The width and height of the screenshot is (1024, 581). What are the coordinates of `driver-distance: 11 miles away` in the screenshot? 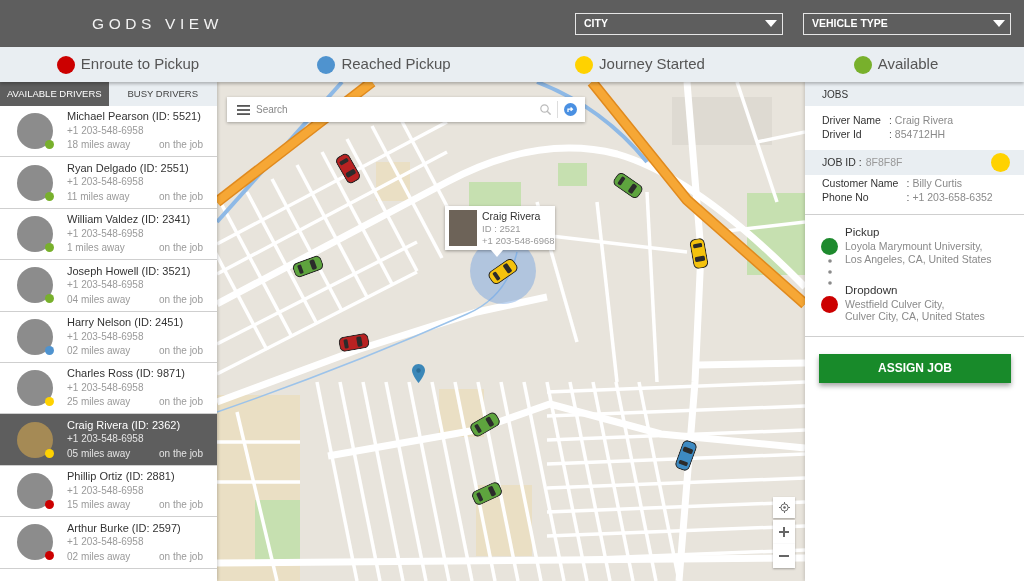 It's located at (98, 196).